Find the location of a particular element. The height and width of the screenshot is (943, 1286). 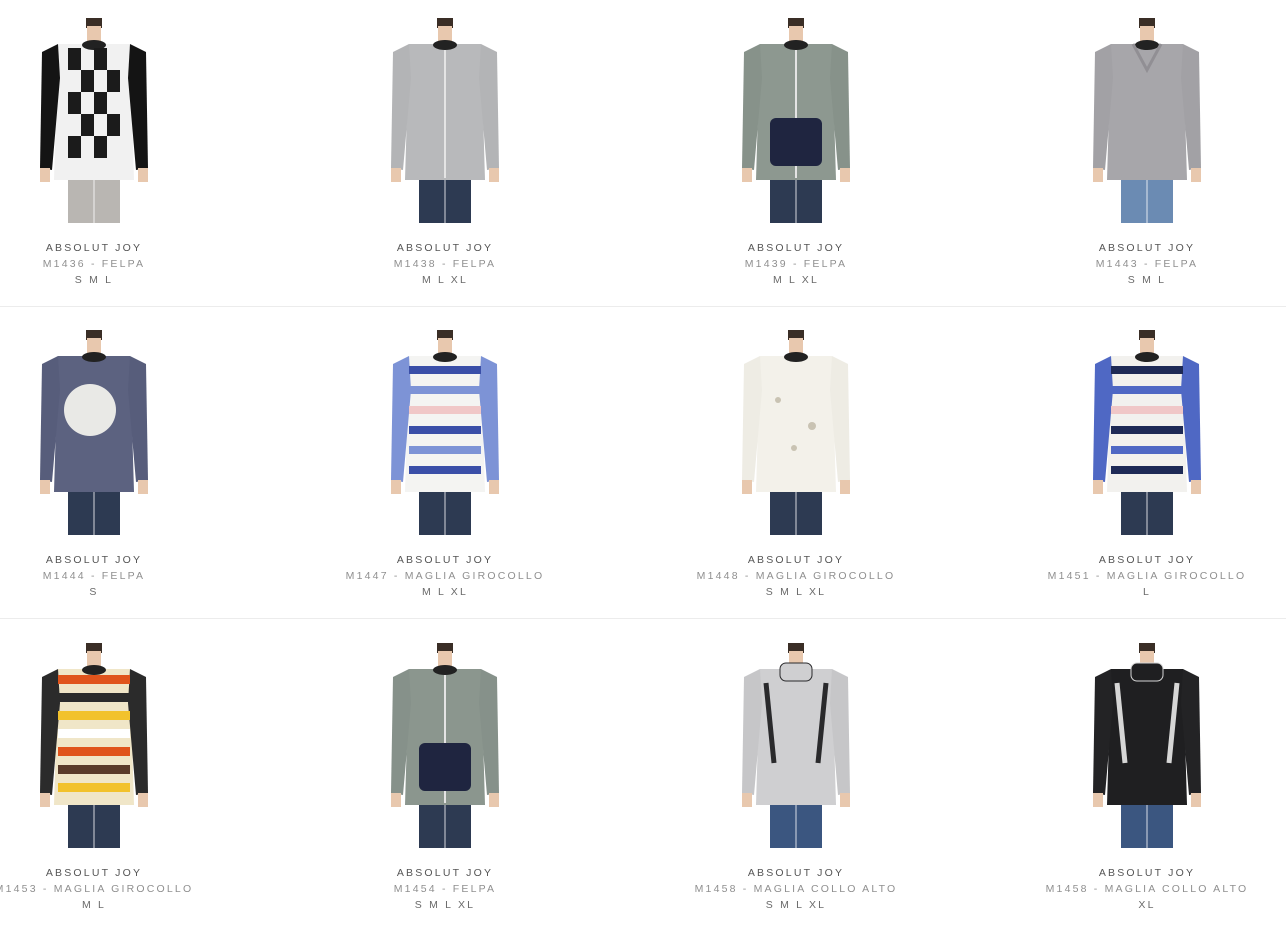

product-card: ABSOLUT JOY M1443 - FELPA S M L is located at coordinates (1147, 168).